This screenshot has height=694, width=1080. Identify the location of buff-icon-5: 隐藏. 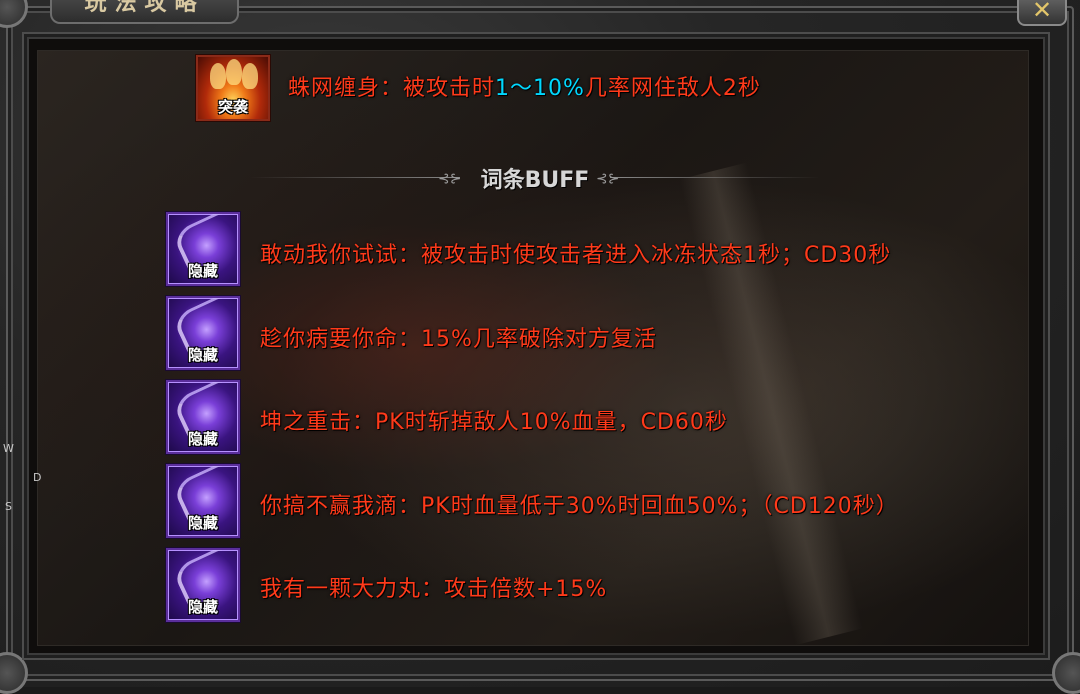
(203, 585).